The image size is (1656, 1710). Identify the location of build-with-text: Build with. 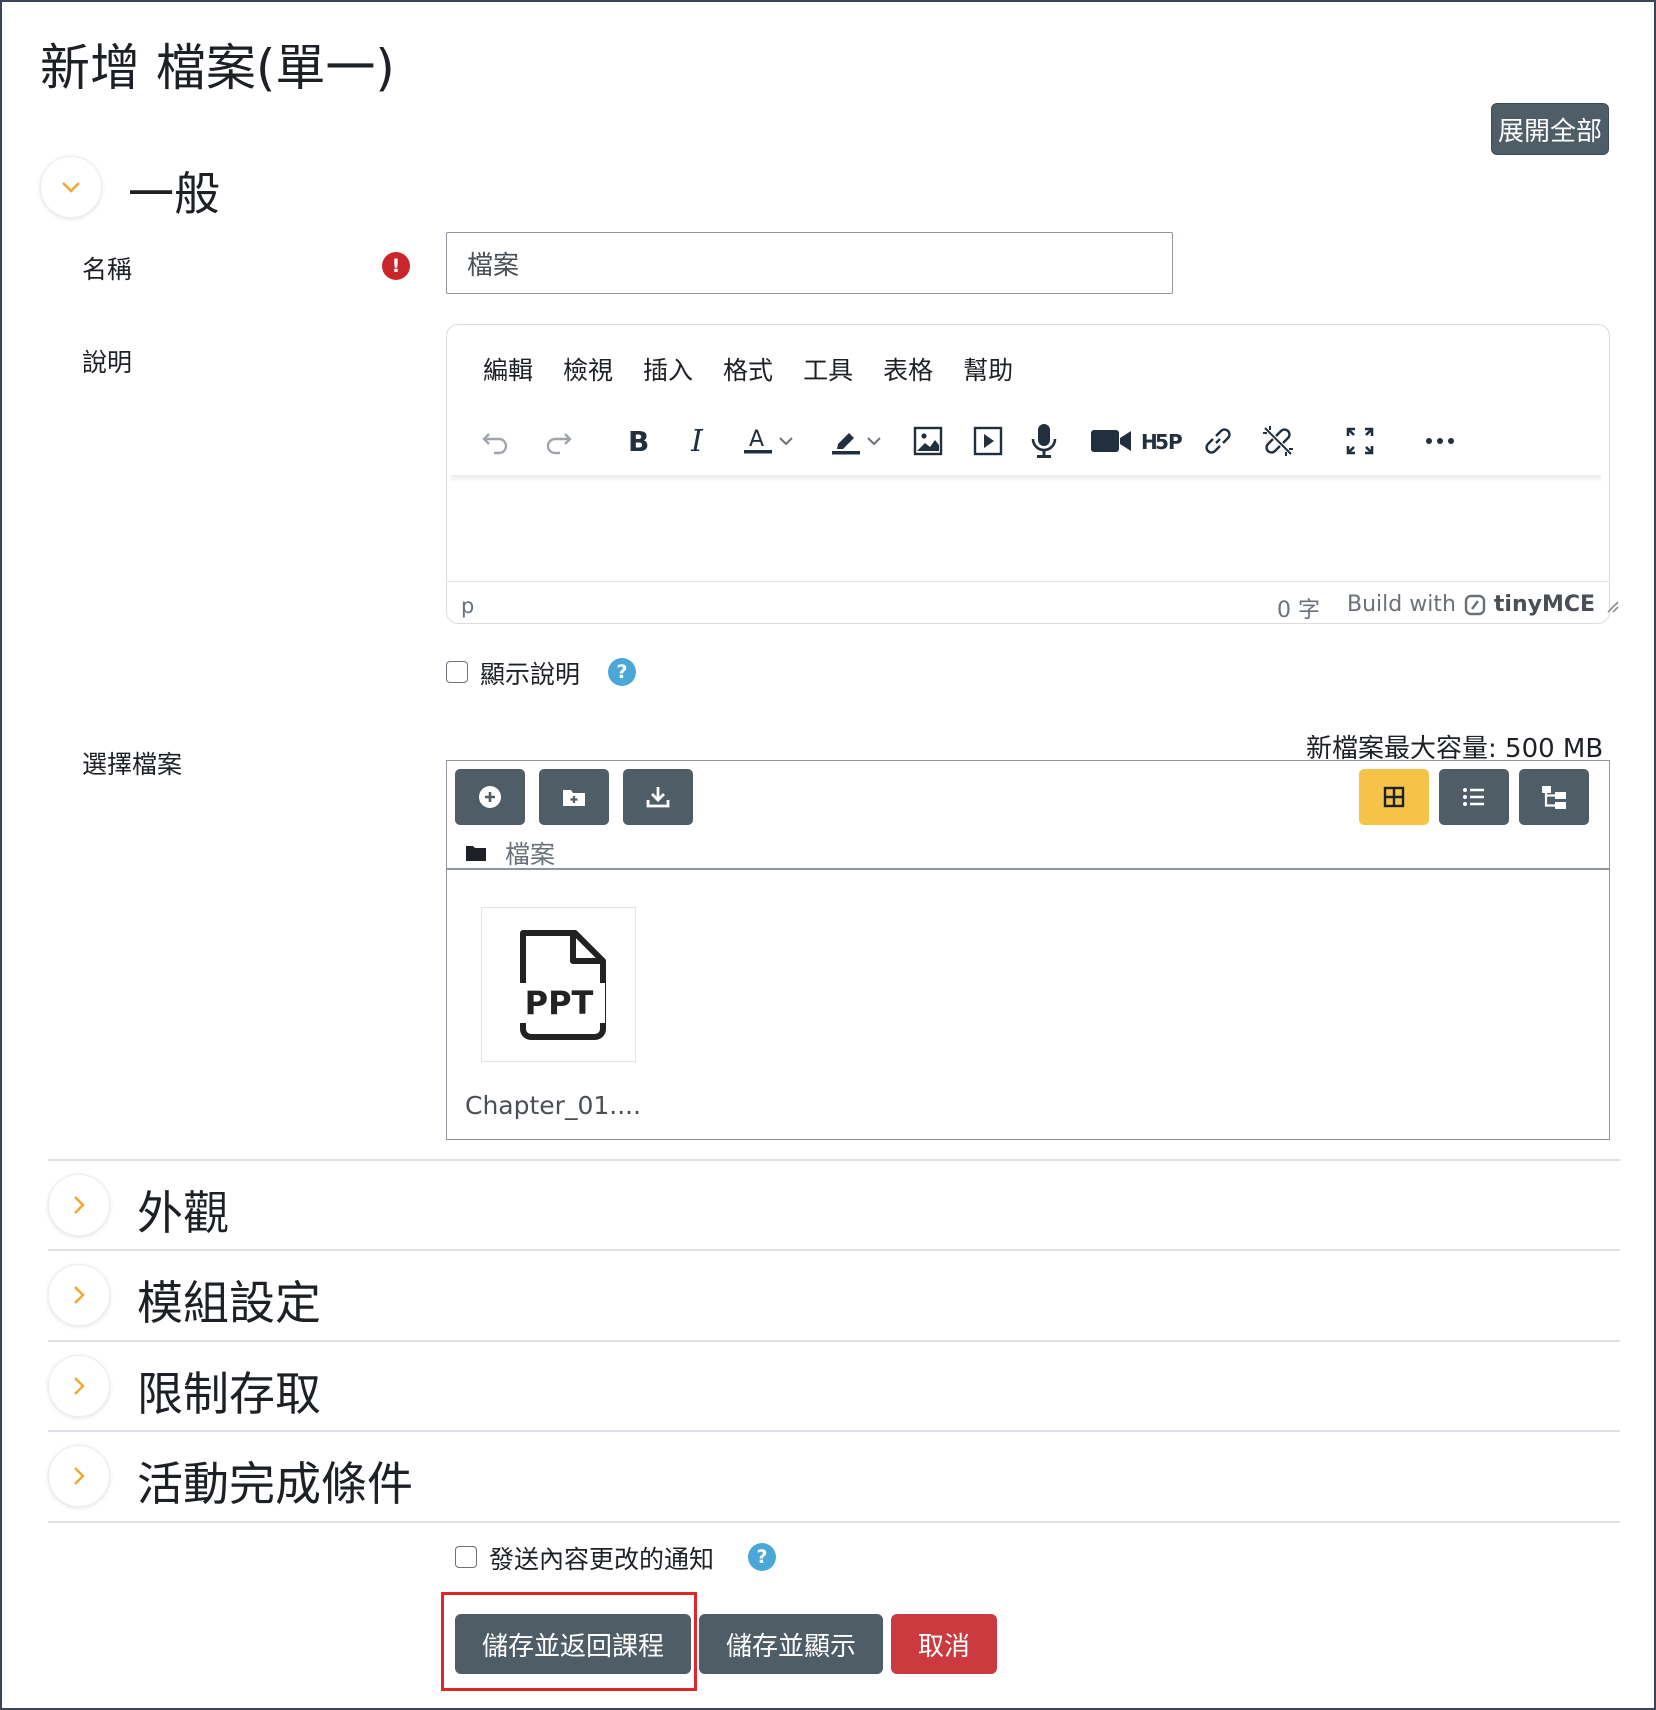
(1401, 604).